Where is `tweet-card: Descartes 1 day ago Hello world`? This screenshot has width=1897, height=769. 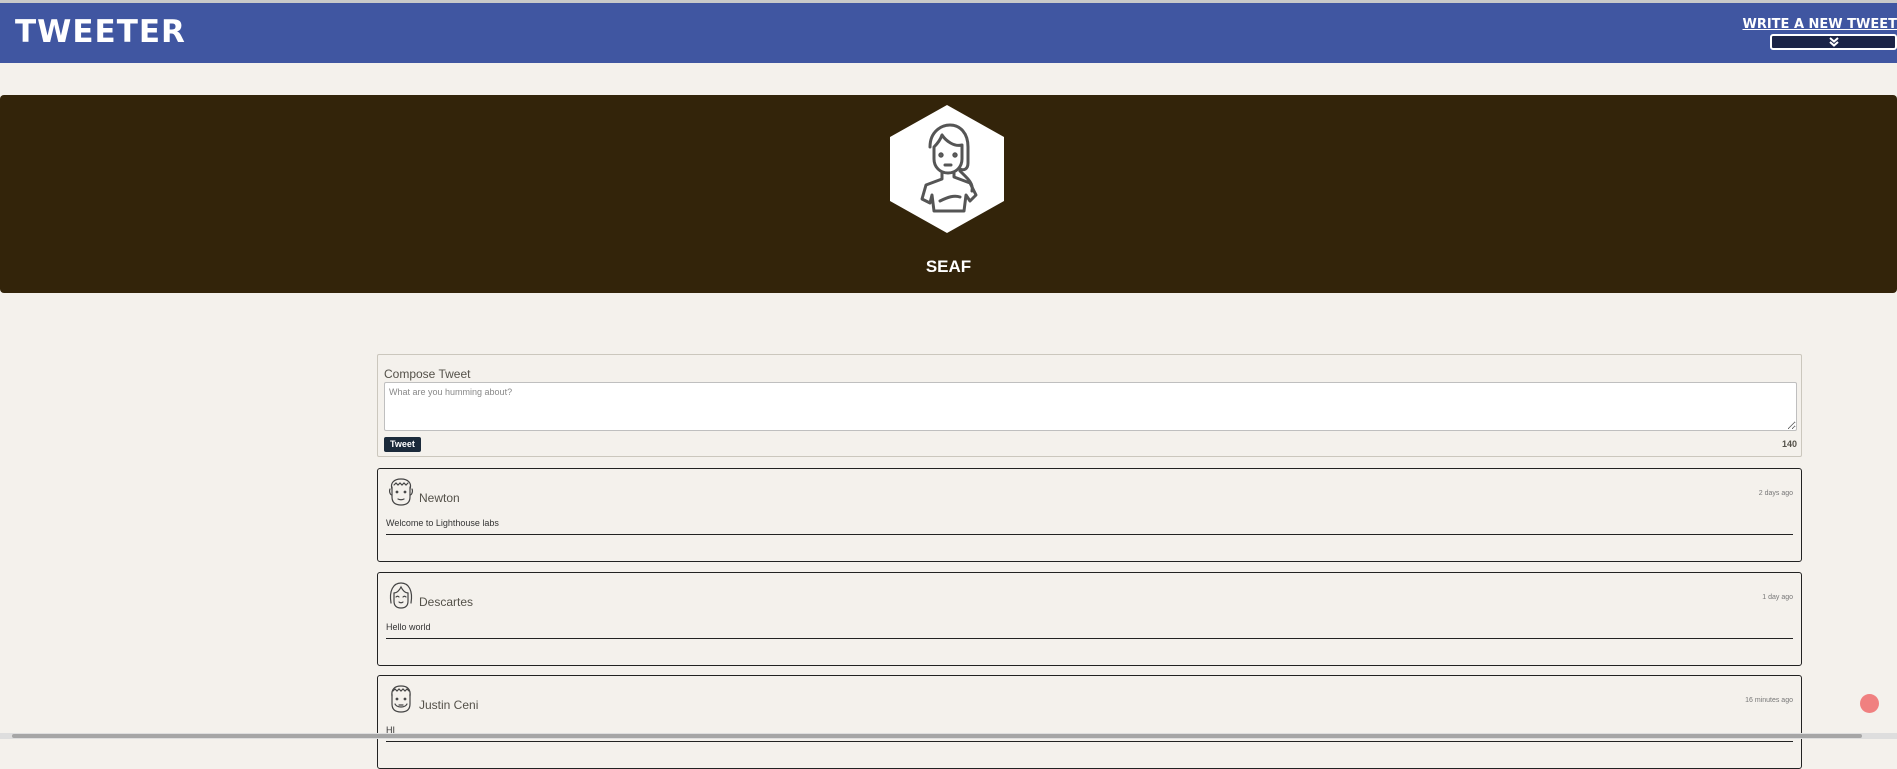 tweet-card: Descartes 1 day ago Hello world is located at coordinates (1089, 619).